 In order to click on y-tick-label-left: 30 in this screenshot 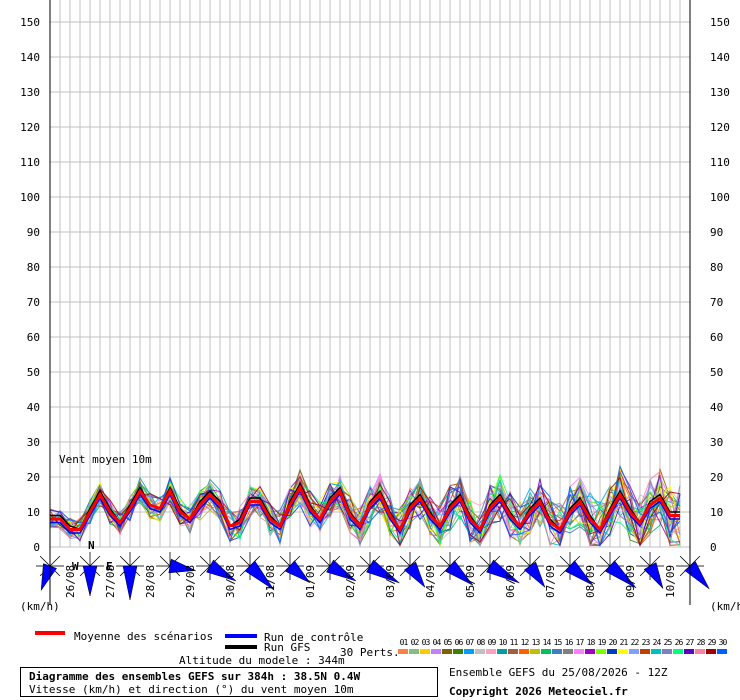, I will do `click(33, 442)`.